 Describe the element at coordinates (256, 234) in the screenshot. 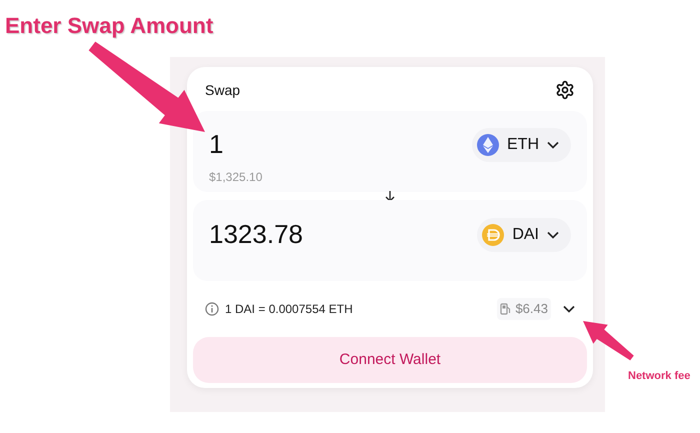

I see `amount-field: 1323.78` at that location.